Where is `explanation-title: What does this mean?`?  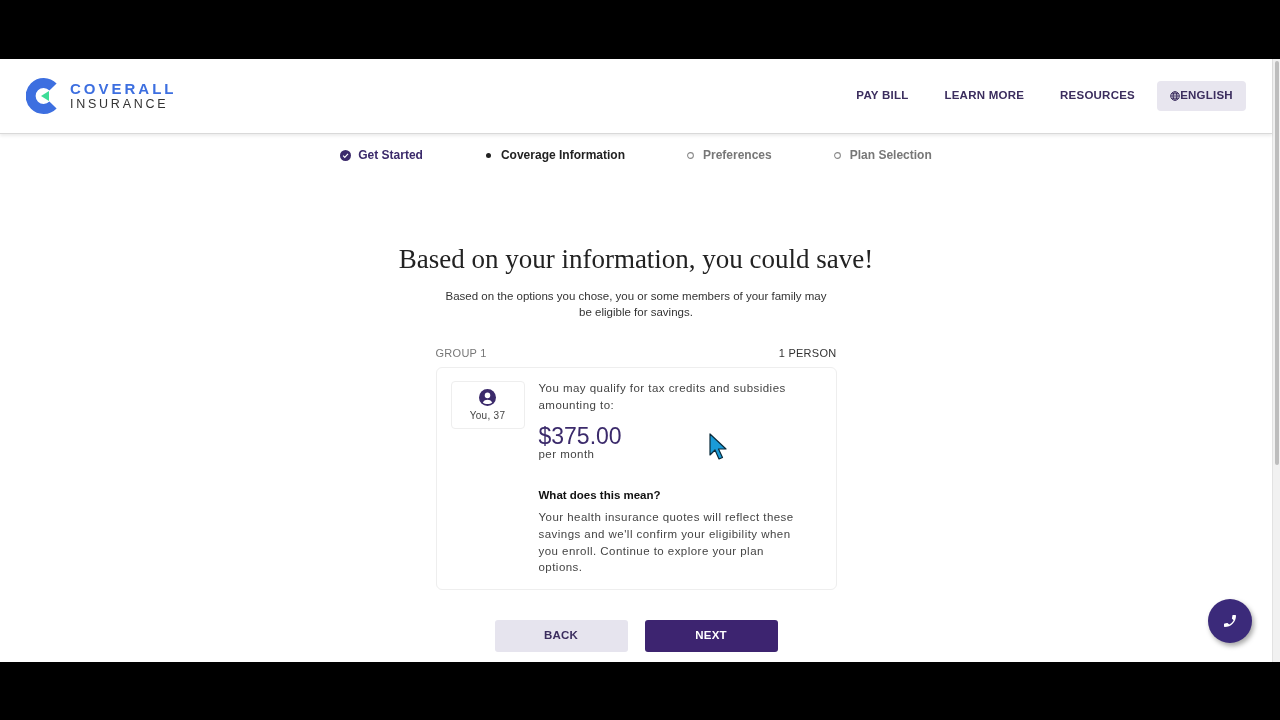 explanation-title: What does this mean? is located at coordinates (599, 495).